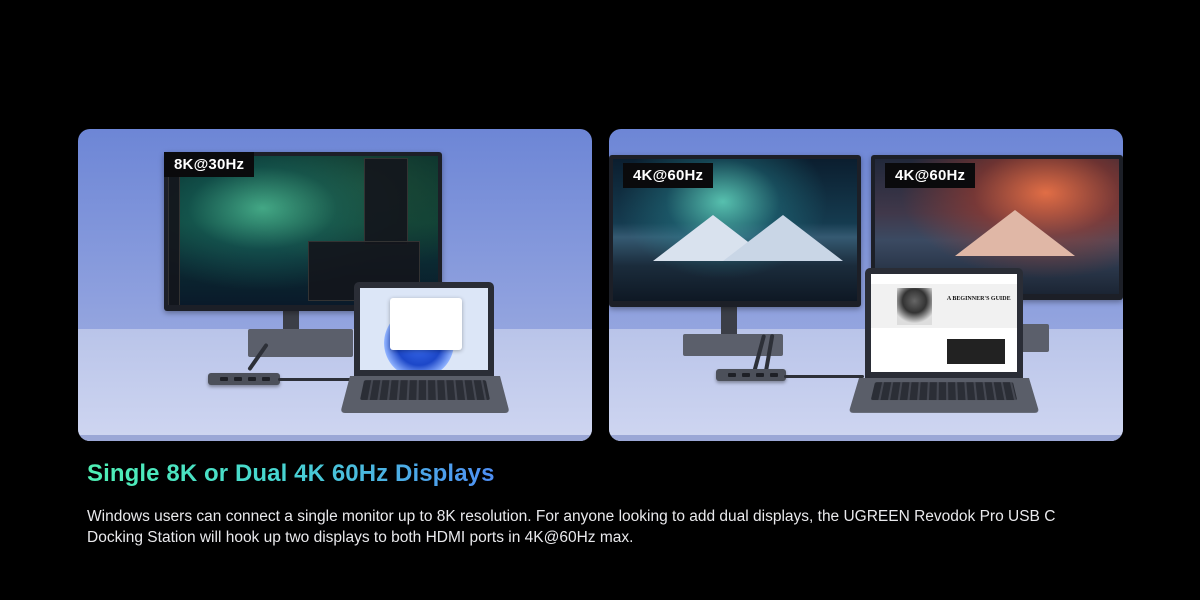  I want to click on photography-guide-page: A BEGINNER'S GUIDE, so click(944, 323).